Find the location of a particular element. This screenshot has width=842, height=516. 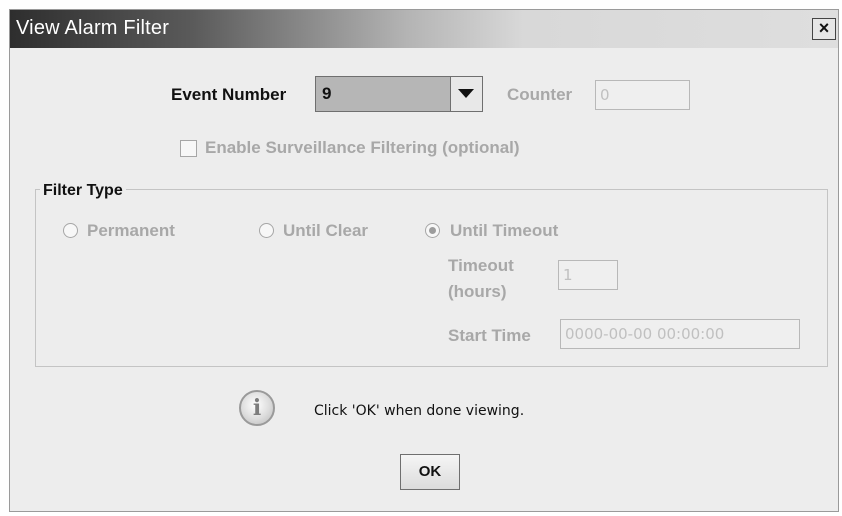

event-number-dropdown: 9 is located at coordinates (399, 94).